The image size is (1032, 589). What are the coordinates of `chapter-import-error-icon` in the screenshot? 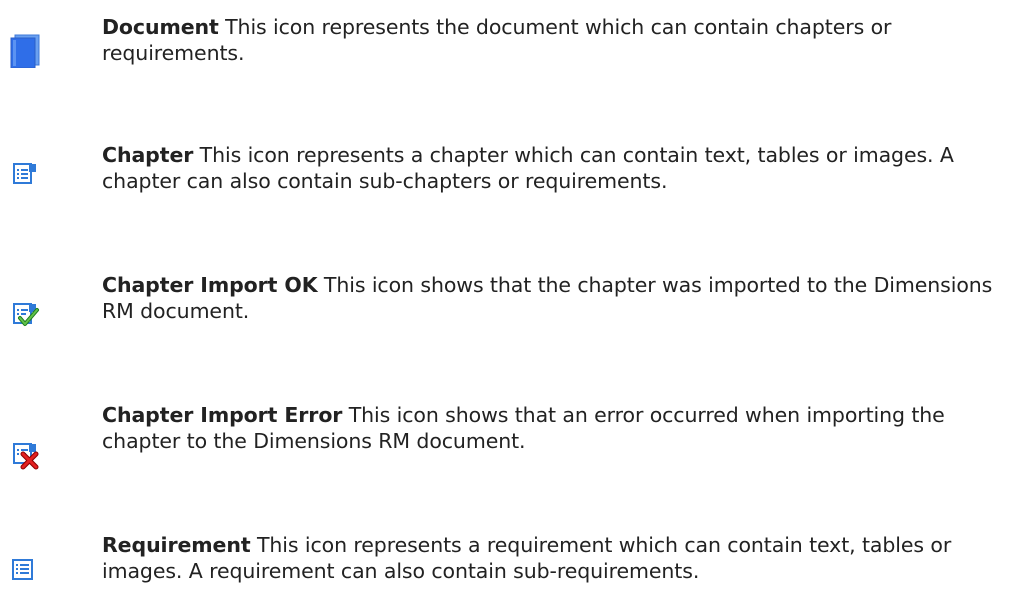 It's located at (27, 456).